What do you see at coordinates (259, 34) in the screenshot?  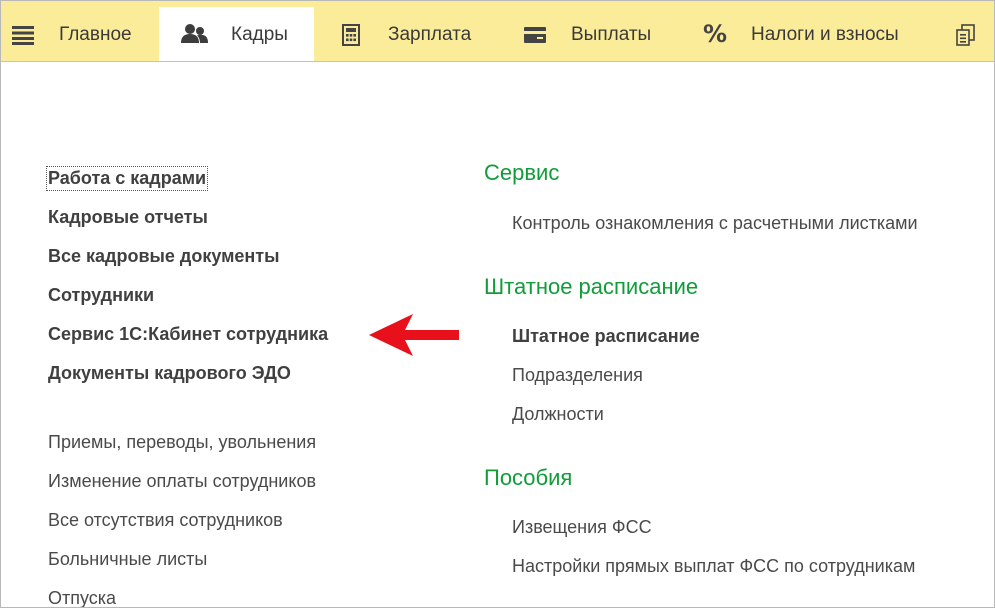 I see `tab-personnel-label: Кадры` at bounding box center [259, 34].